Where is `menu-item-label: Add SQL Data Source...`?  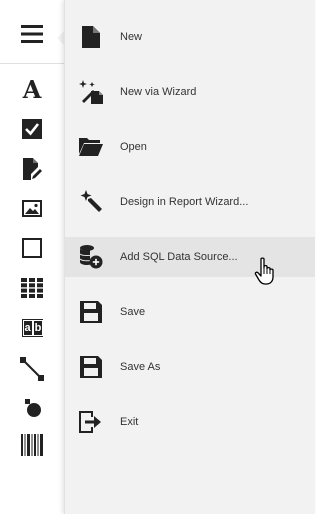
menu-item-label: Add SQL Data Source... is located at coordinates (179, 257).